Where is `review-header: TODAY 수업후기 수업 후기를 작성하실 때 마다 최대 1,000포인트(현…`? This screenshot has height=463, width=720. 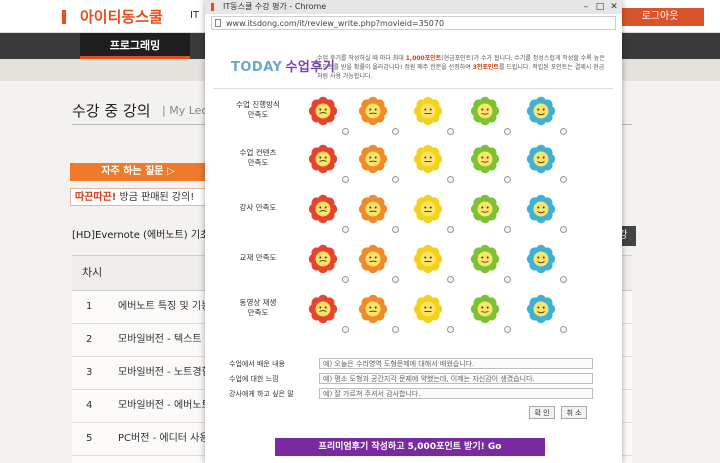 review-header: TODAY 수업후기 수업 후기를 작성하실 때 마다 최대 1,000포인트(현… is located at coordinates (413, 66).